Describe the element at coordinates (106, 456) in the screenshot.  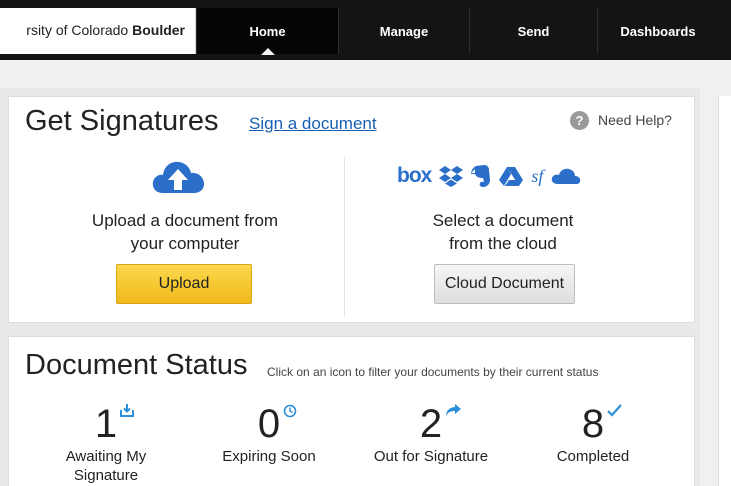
I see `status-label-awaiting-line1: Awaiting My` at that location.